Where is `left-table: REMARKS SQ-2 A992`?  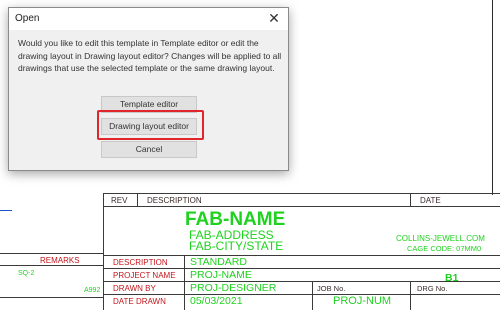 left-table: REMARKS SQ-2 A992 is located at coordinates (52, 281).